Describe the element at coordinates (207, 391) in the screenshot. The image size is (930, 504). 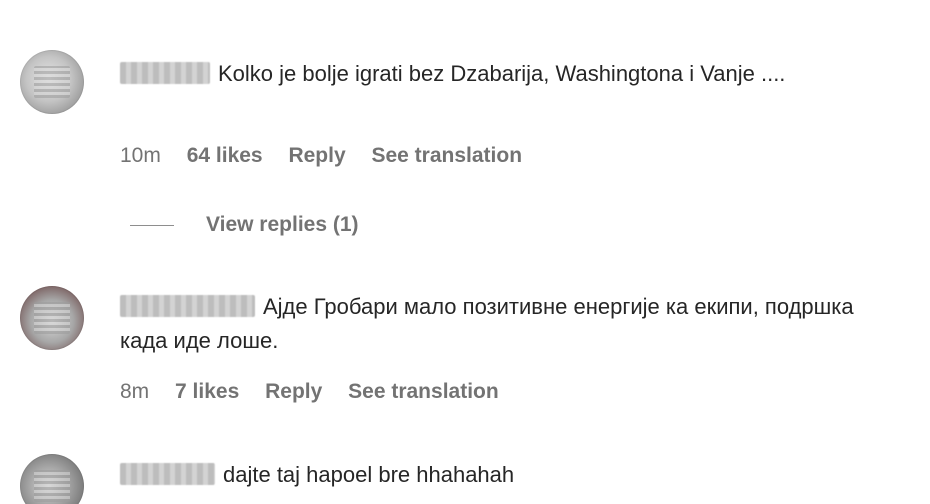
I see `likes-count: 7 likes` at that location.